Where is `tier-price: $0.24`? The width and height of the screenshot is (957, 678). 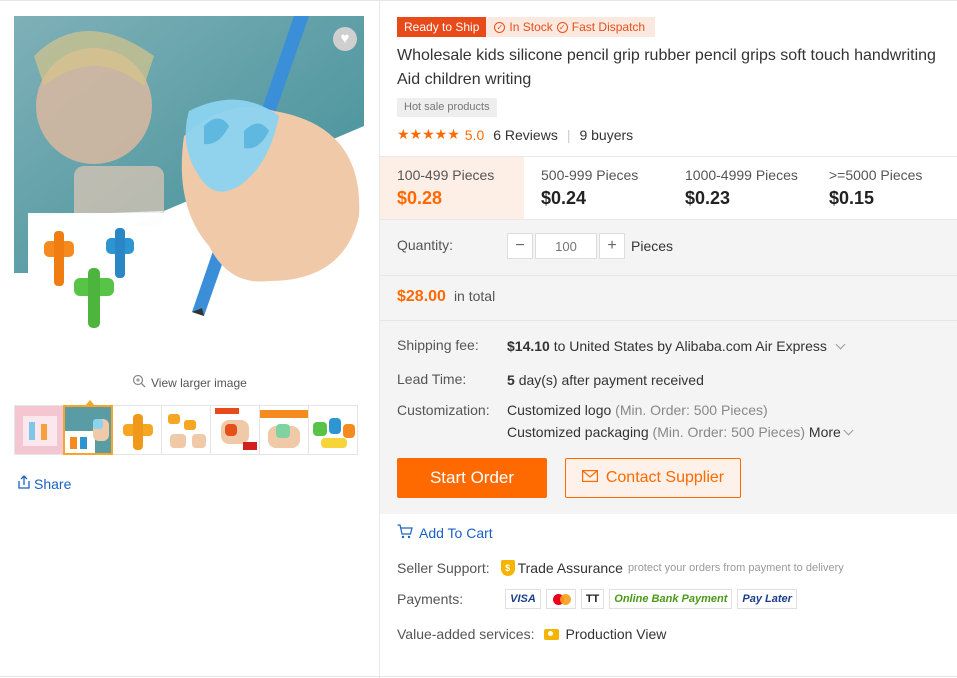
tier-price: $0.24 is located at coordinates (564, 198).